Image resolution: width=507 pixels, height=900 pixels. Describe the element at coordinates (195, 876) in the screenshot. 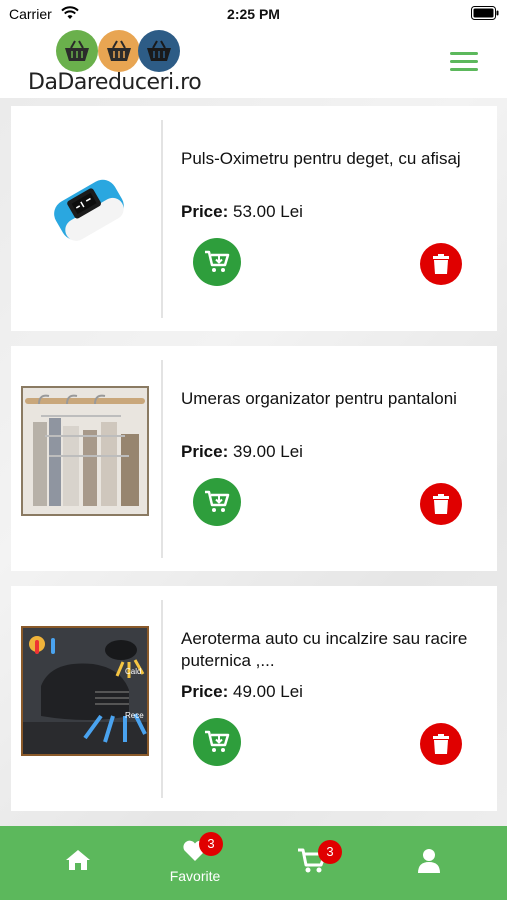

I see `nav-favorite-label: Favorite` at that location.